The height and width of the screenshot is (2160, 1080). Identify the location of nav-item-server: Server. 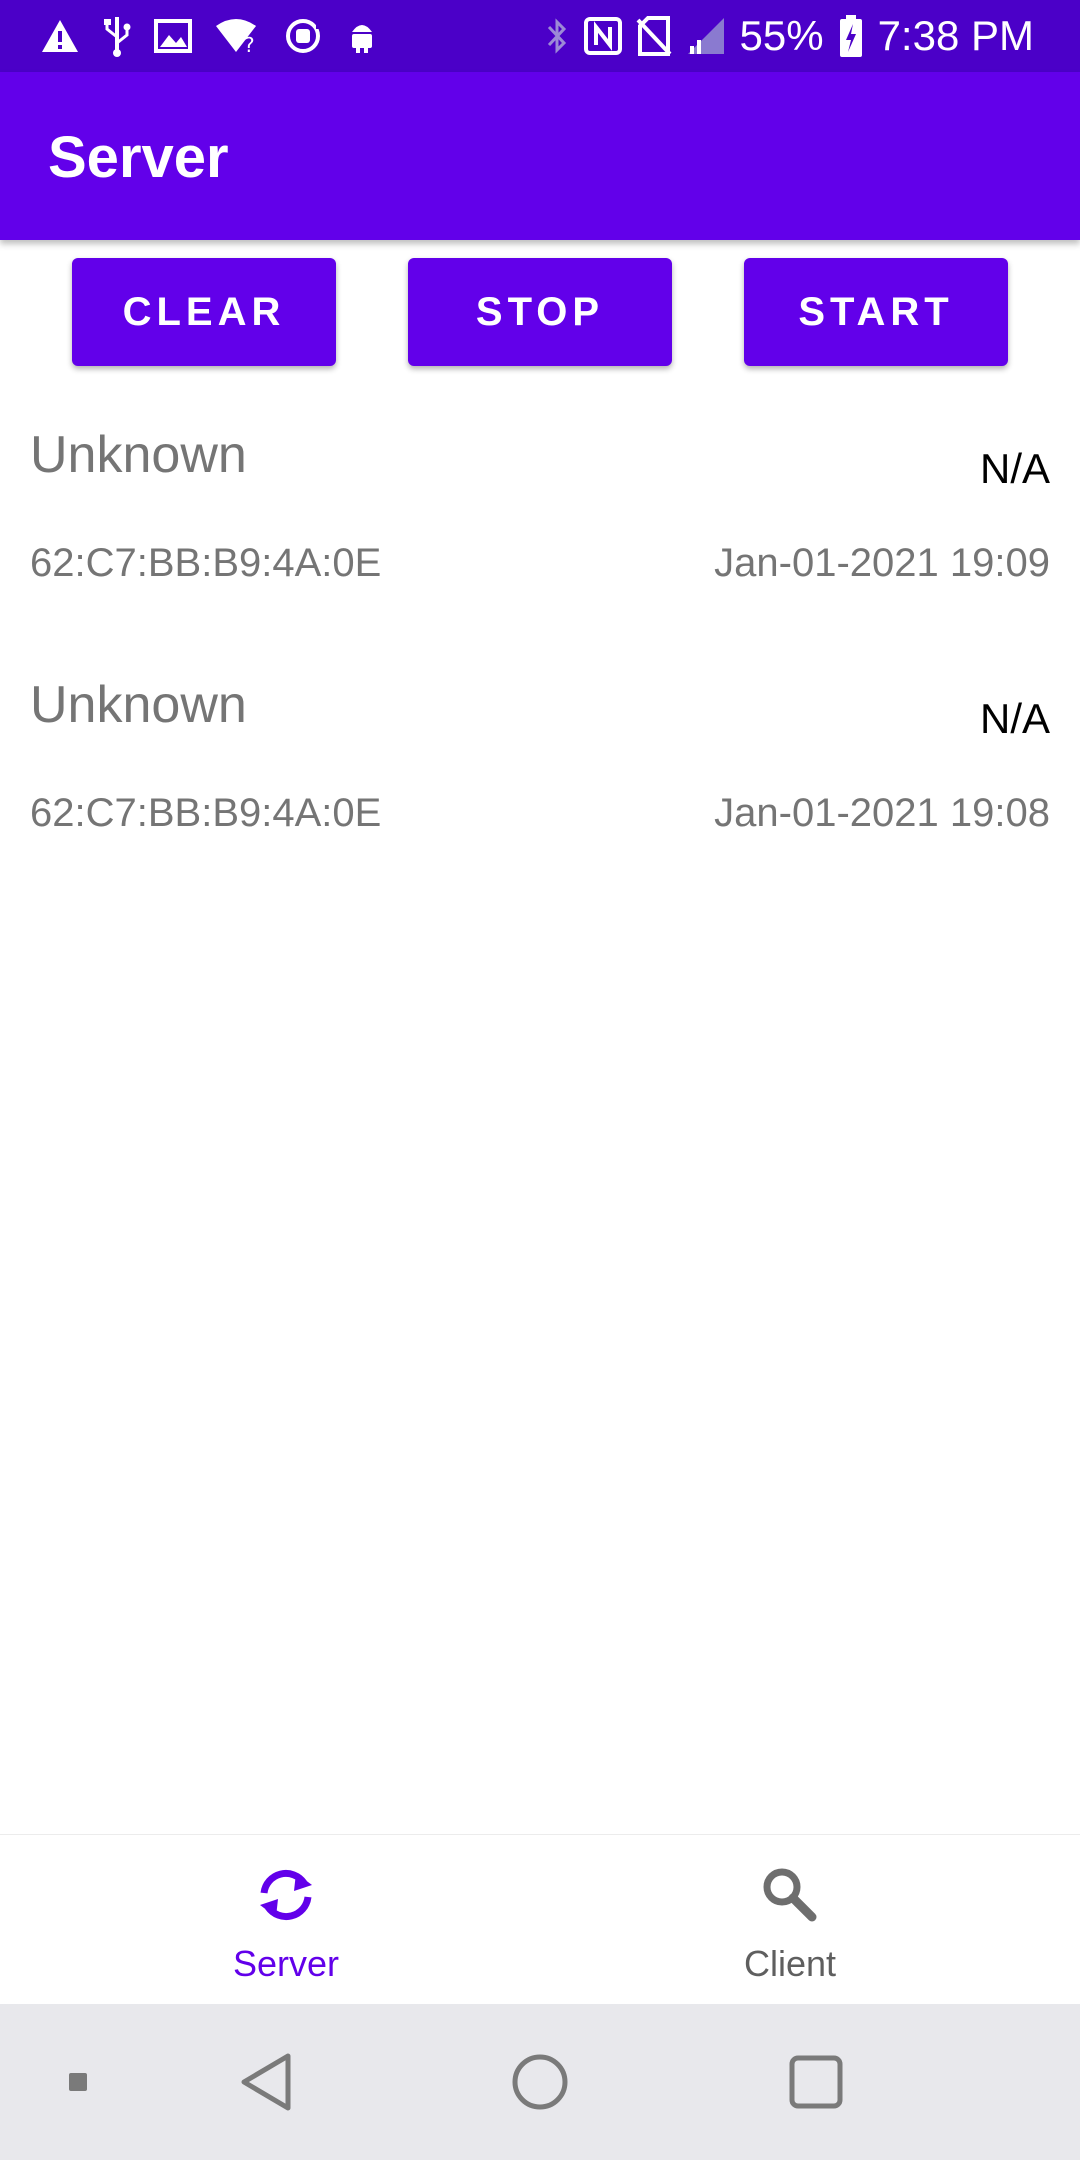
(286, 1920).